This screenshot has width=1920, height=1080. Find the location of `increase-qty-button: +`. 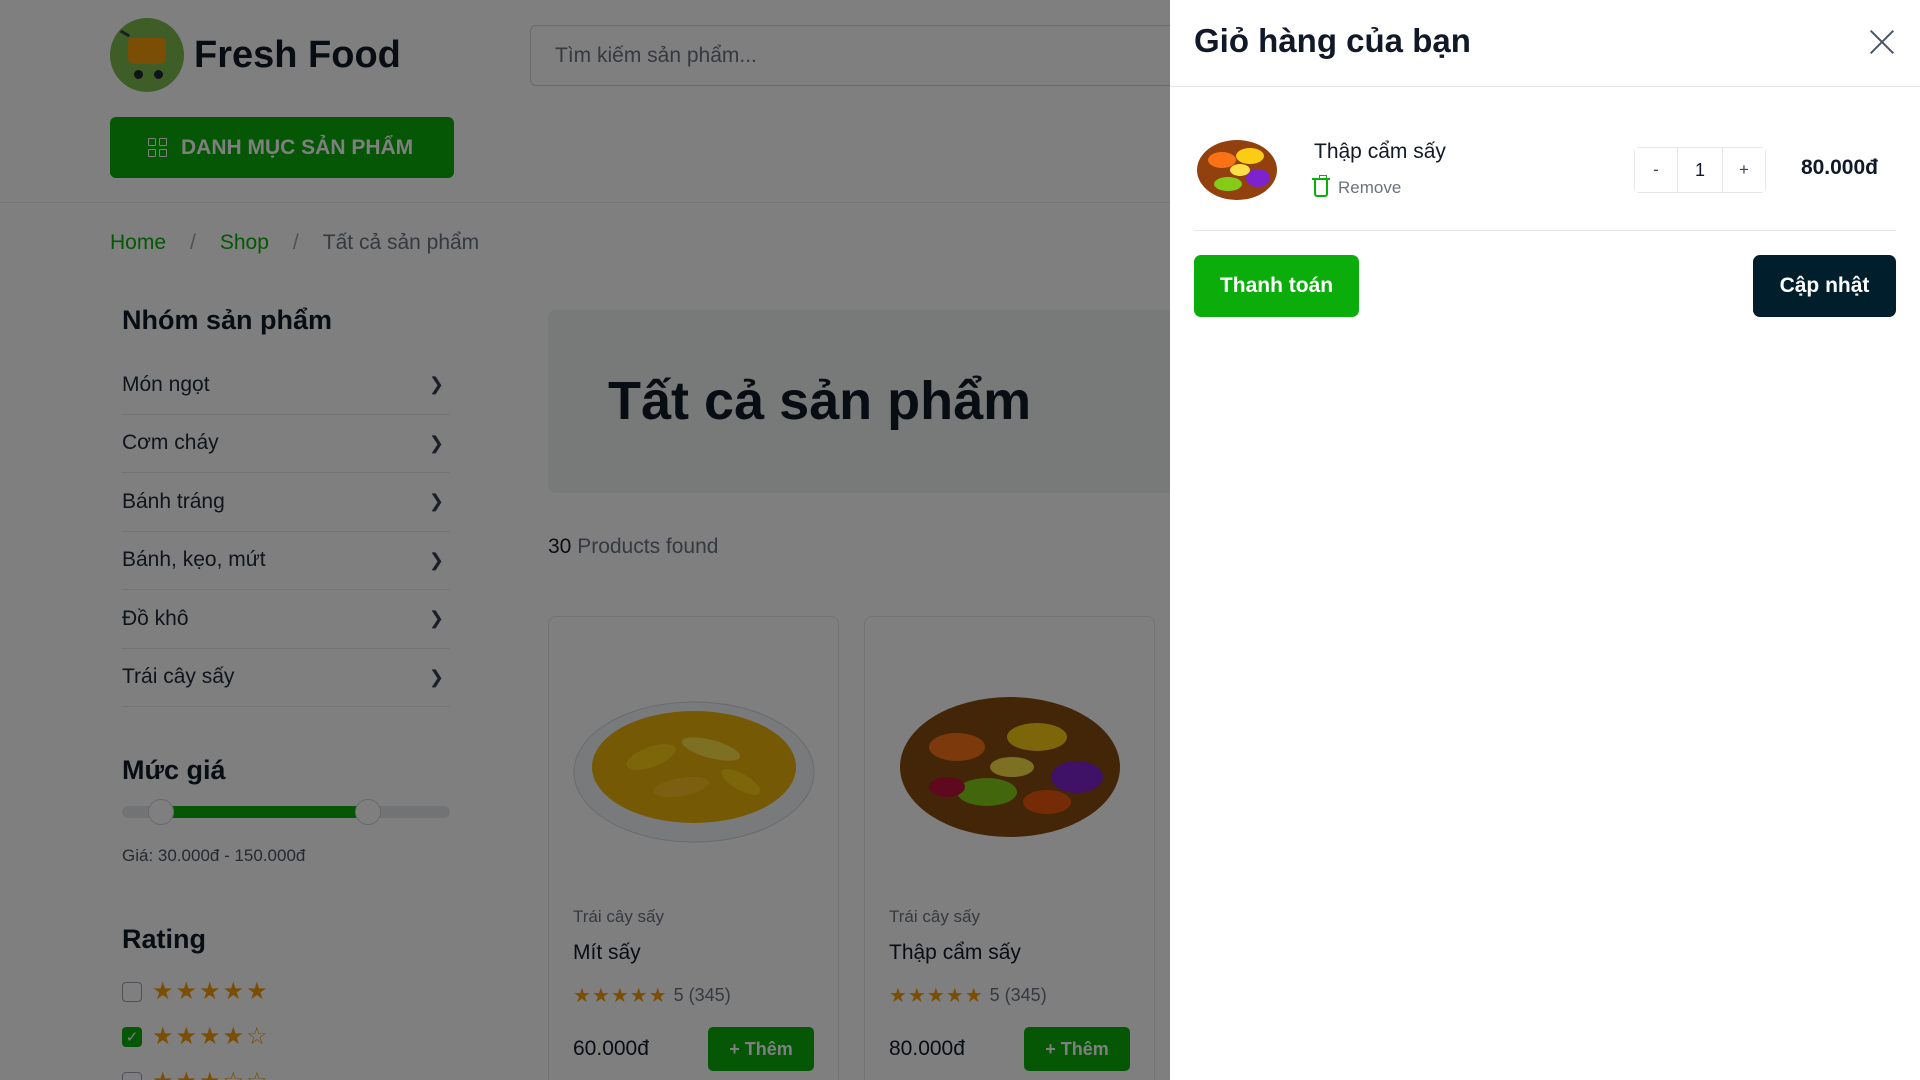

increase-qty-button: + is located at coordinates (1744, 170).